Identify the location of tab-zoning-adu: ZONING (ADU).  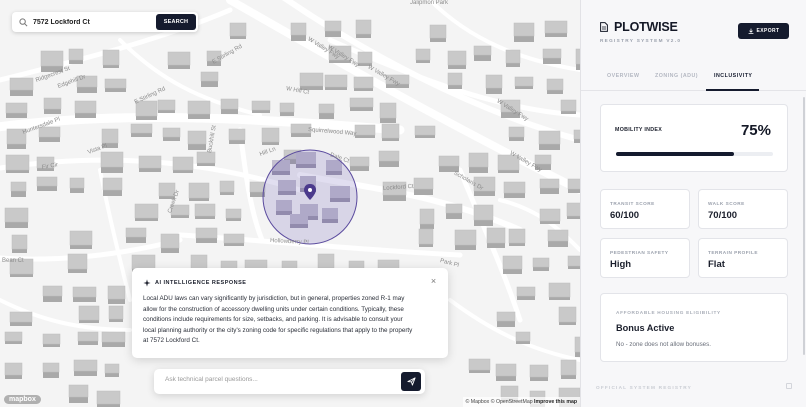
(676, 76).